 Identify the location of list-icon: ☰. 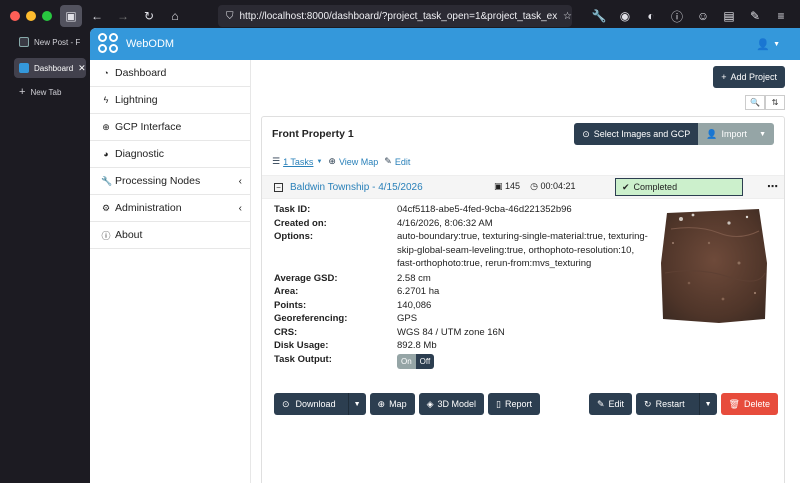
(276, 161).